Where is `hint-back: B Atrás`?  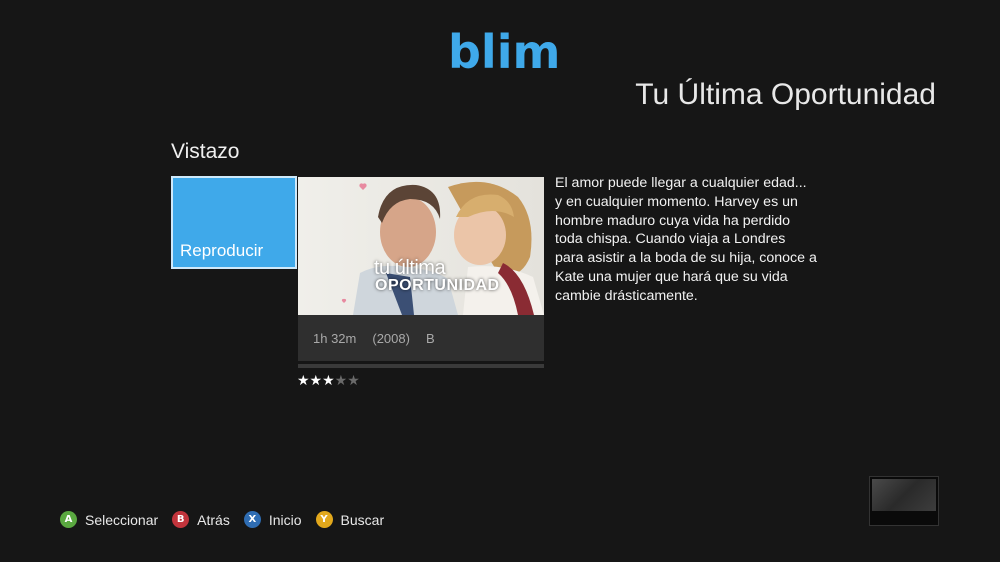
hint-back: B Atrás is located at coordinates (201, 519).